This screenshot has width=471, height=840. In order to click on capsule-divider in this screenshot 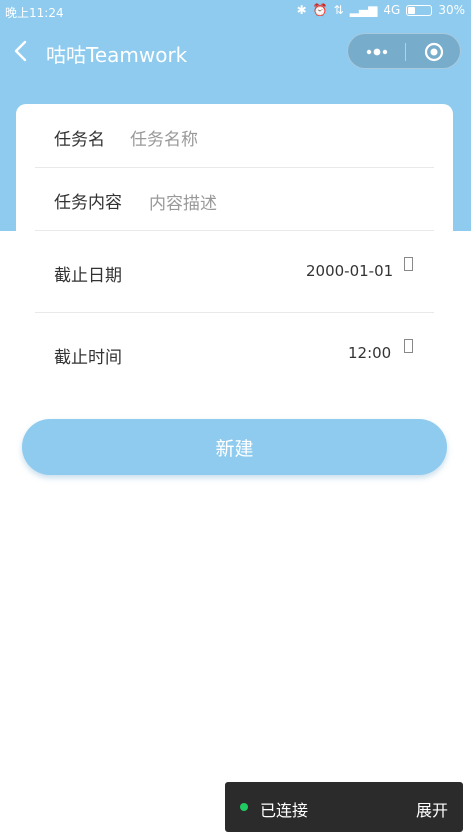, I will do `click(405, 52)`.